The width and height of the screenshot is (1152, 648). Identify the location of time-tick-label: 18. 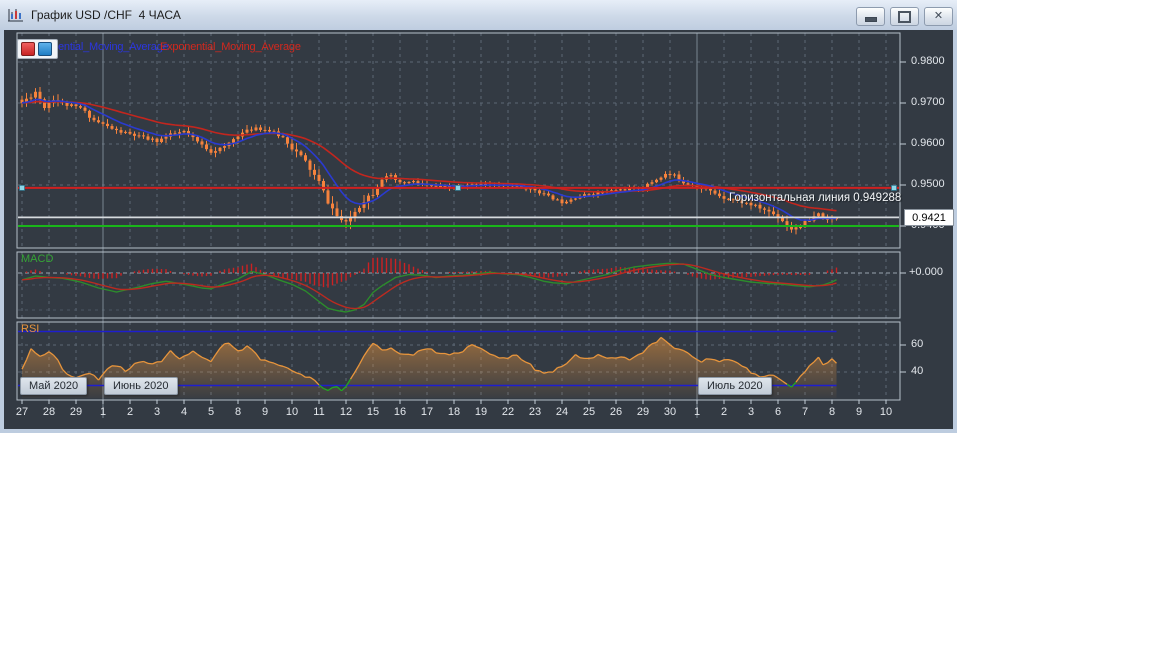
(454, 412).